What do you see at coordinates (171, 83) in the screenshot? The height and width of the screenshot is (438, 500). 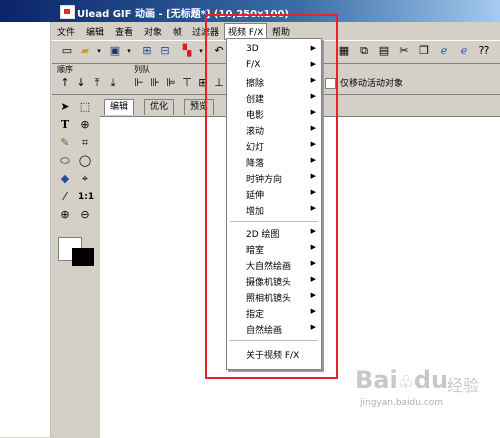 I see `align-right-icon: ⊫` at bounding box center [171, 83].